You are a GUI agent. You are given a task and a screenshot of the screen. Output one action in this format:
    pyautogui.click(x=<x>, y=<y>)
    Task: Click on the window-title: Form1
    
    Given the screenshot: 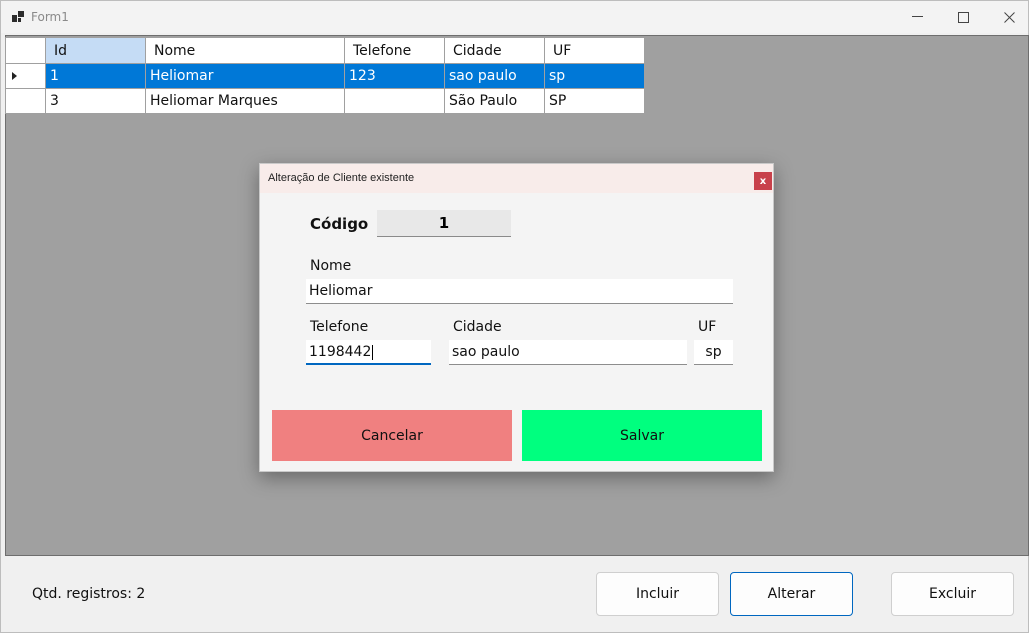 What is the action you would take?
    pyautogui.click(x=50, y=17)
    